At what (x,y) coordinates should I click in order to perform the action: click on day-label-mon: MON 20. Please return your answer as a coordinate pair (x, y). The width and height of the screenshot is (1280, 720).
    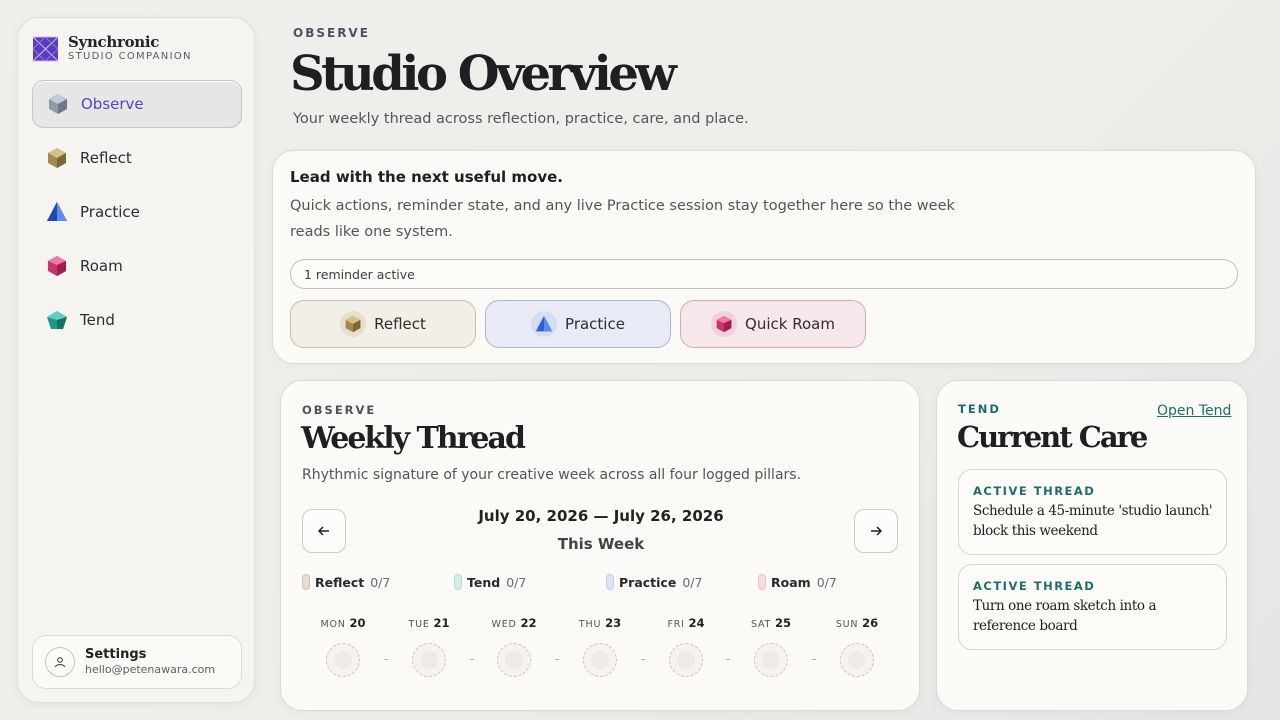
    Looking at the image, I should click on (343, 623).